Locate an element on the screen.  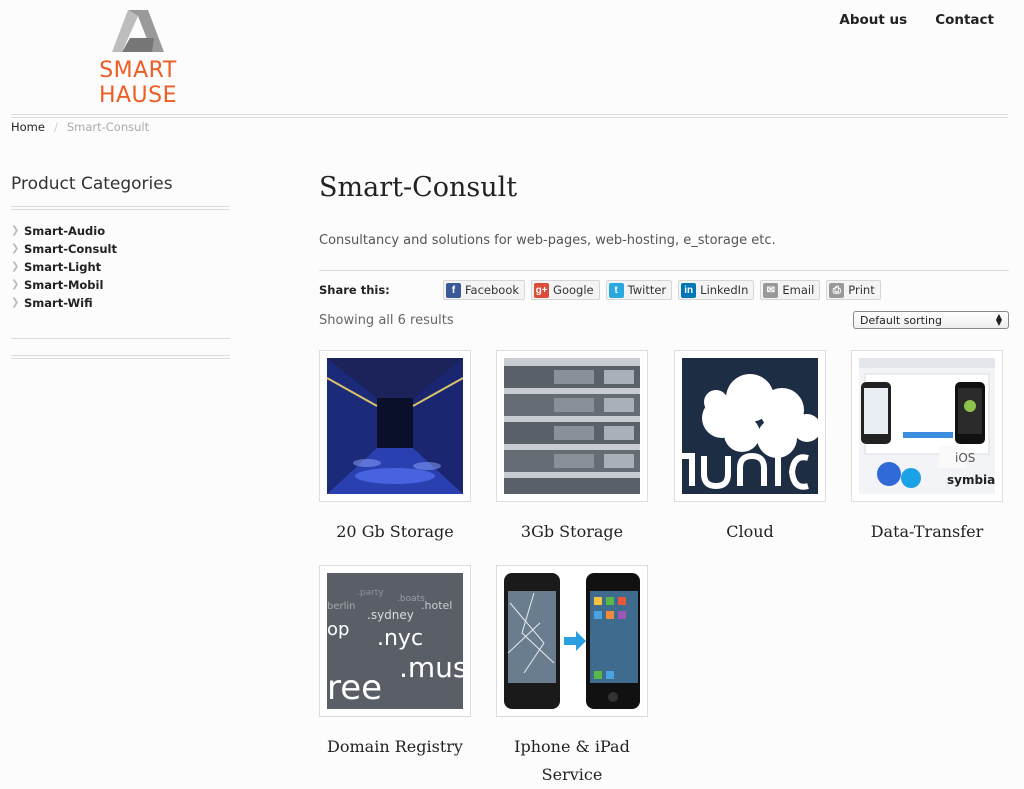
share-button-label: Google is located at coordinates (573, 290).